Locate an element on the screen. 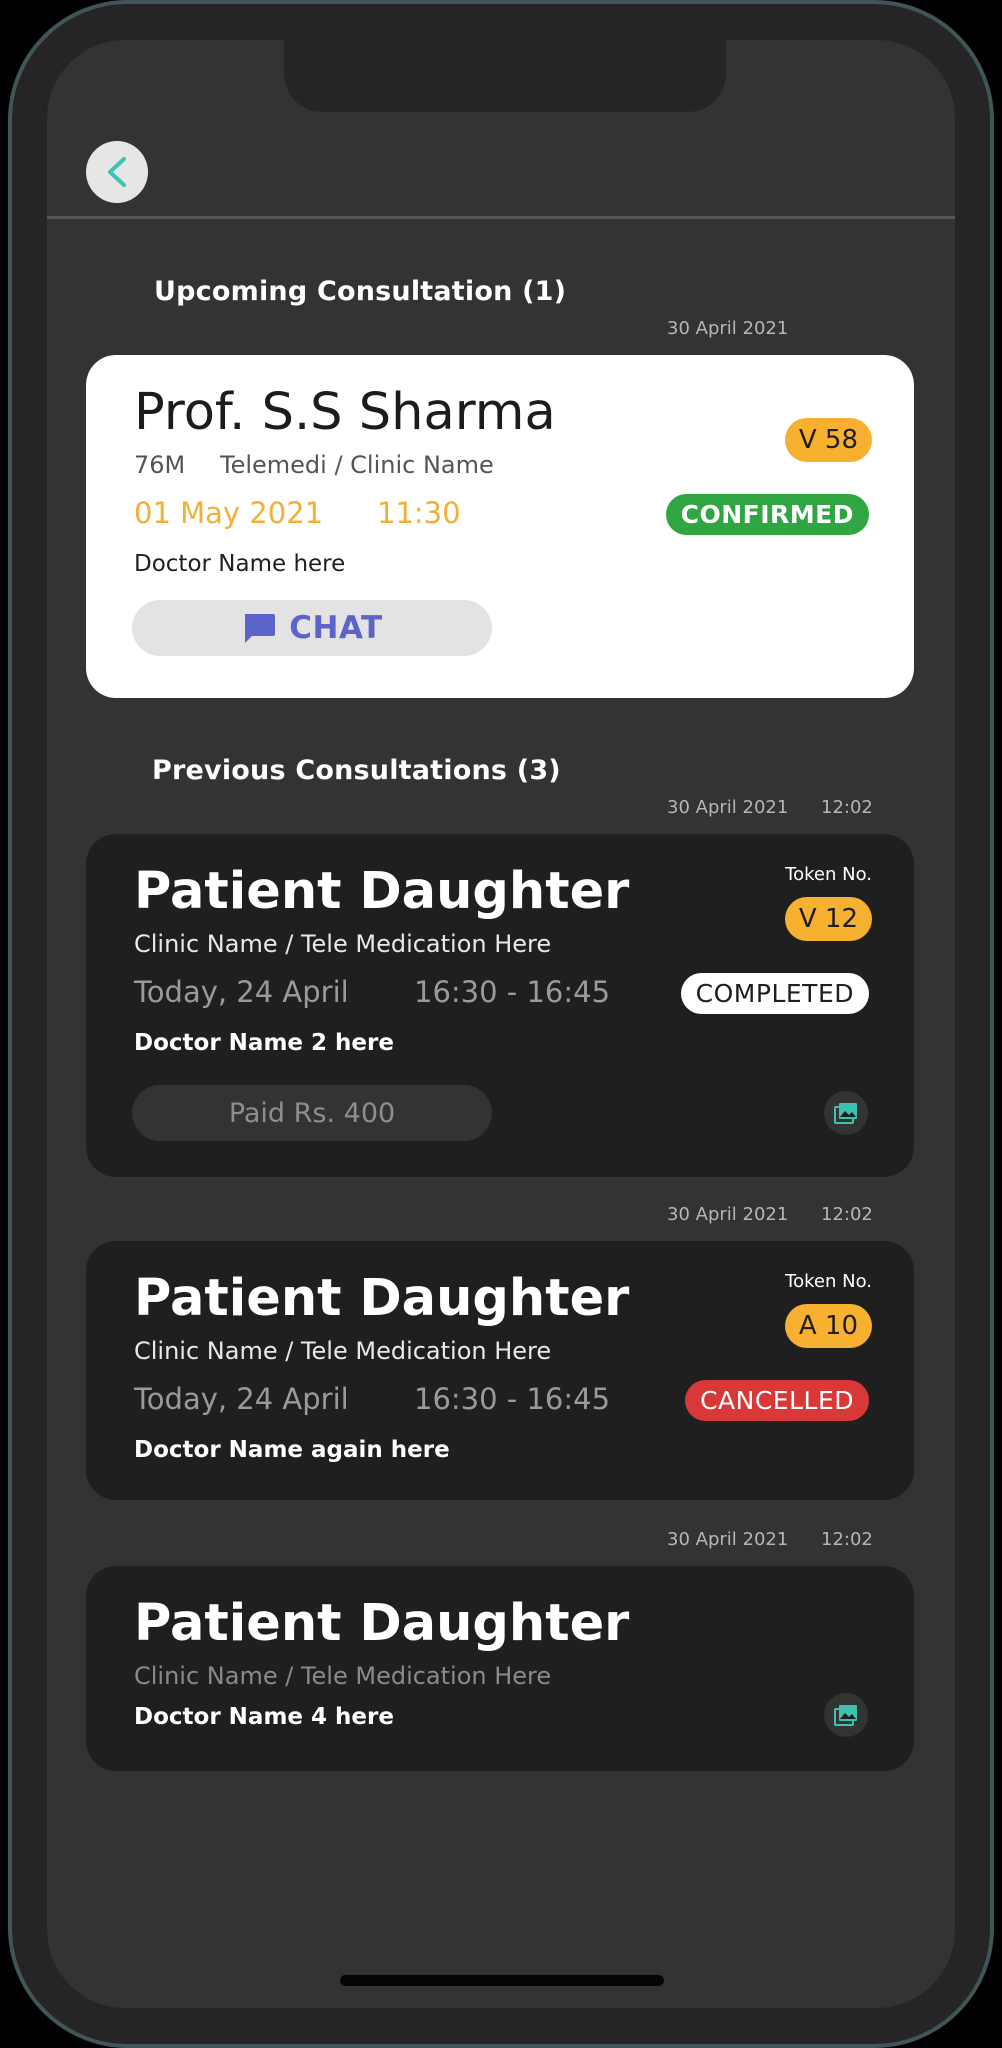 The height and width of the screenshot is (2048, 1002). chevron-left-icon is located at coordinates (117, 172).